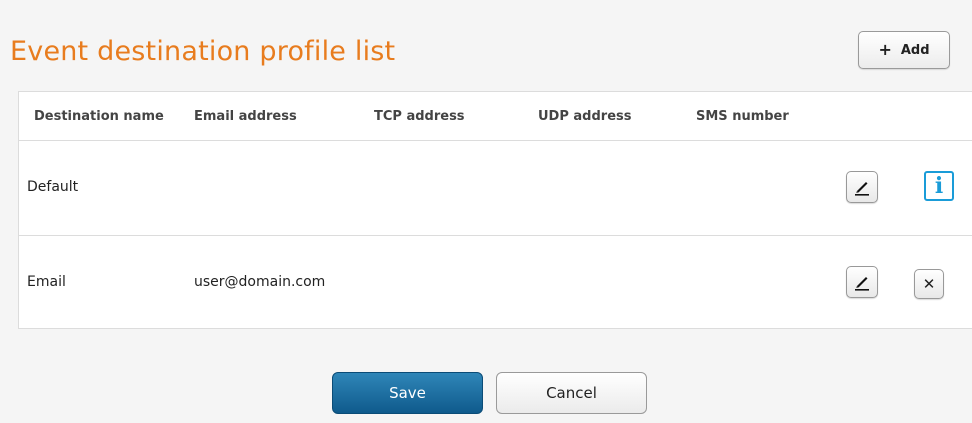 The height and width of the screenshot is (423, 972). What do you see at coordinates (46, 282) in the screenshot?
I see `cell-destination-name: Email` at bounding box center [46, 282].